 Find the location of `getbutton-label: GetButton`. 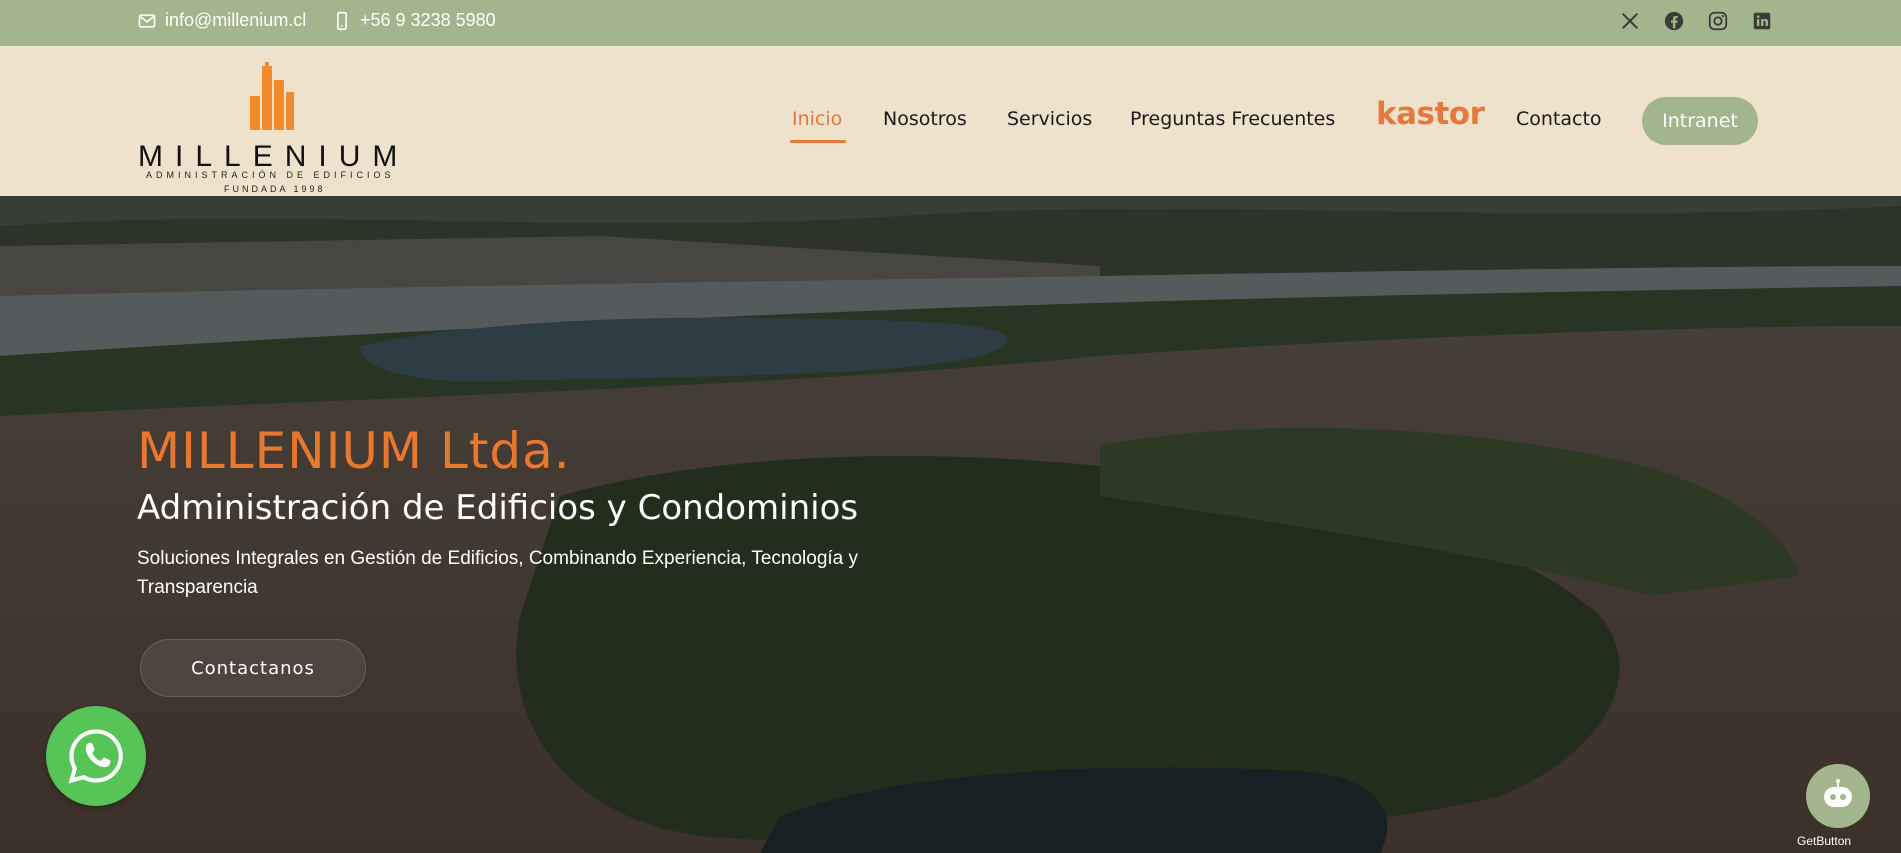

getbutton-label: GetButton is located at coordinates (1824, 841).